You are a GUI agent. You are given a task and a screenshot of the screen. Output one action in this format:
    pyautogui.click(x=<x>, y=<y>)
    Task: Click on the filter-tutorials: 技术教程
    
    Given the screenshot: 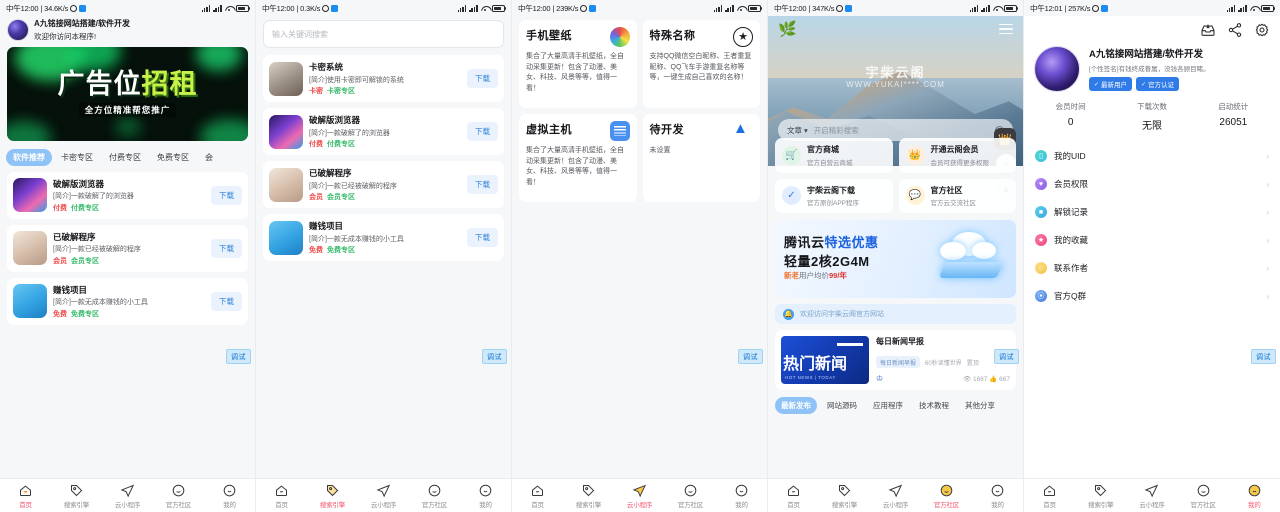 What is the action you would take?
    pyautogui.click(x=934, y=405)
    